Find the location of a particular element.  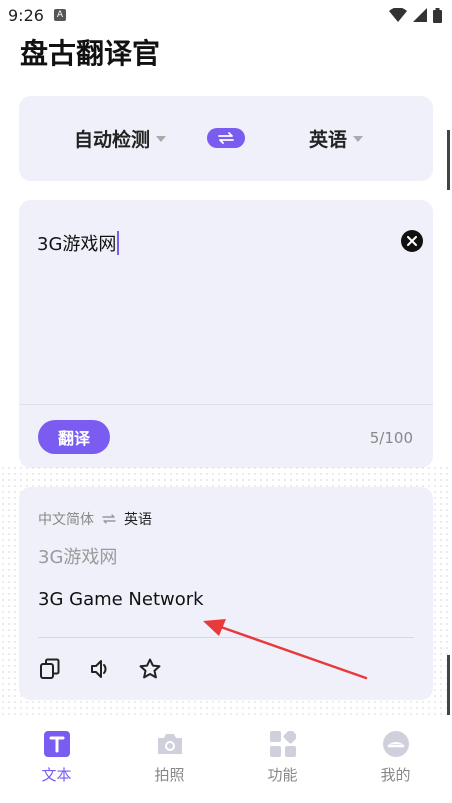

target-language-label: 英语 is located at coordinates (328, 140).